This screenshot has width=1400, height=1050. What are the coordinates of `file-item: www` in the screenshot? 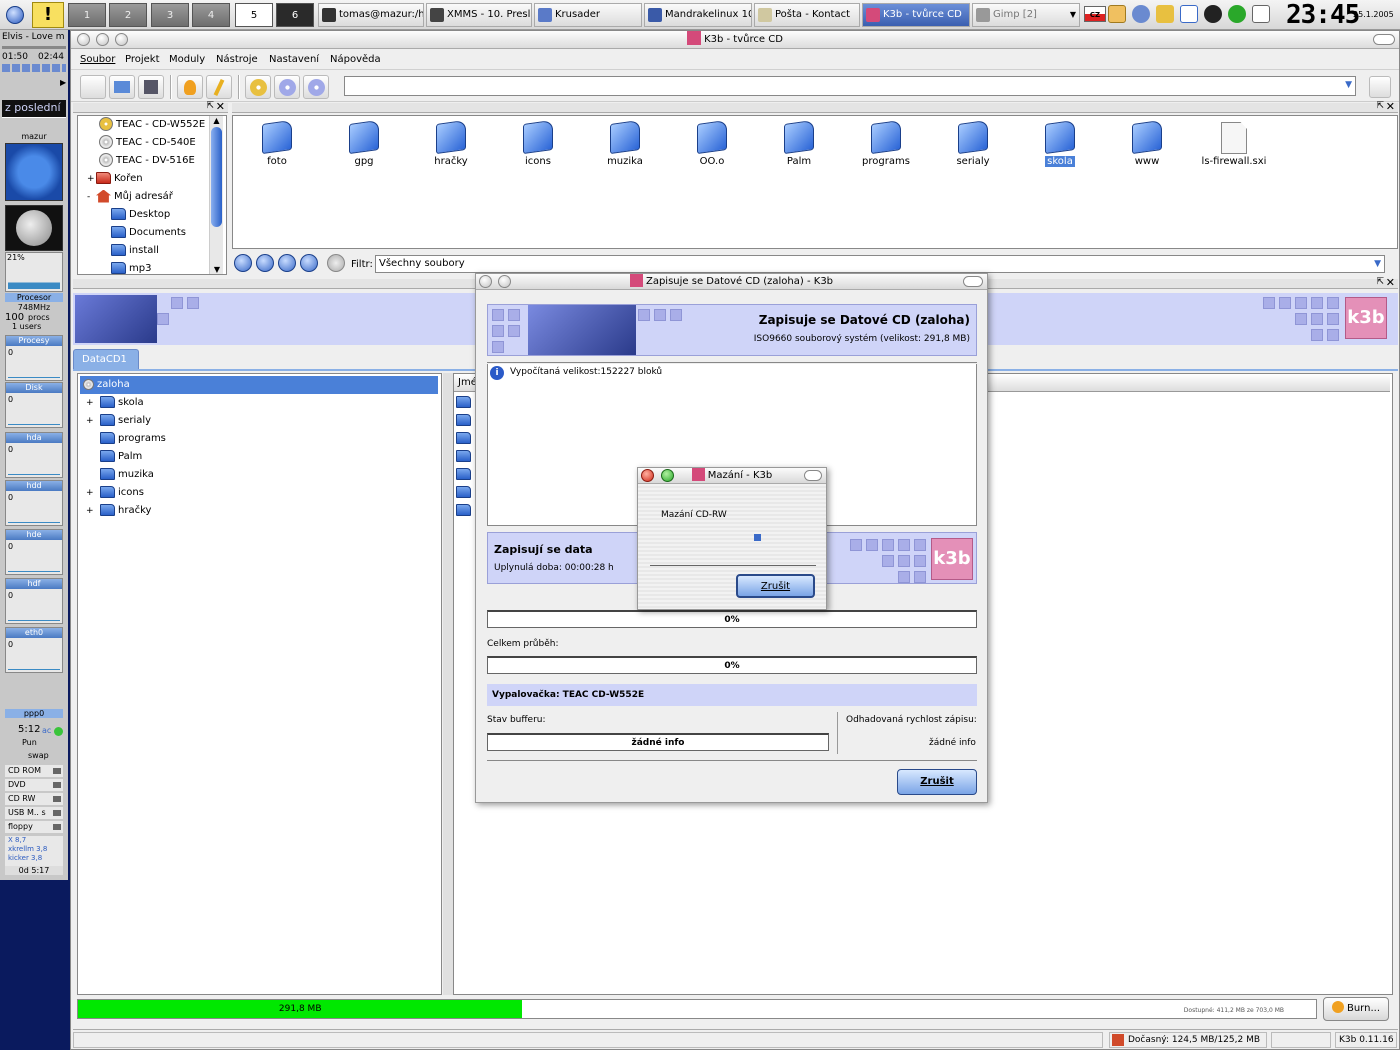 It's located at (1147, 143).